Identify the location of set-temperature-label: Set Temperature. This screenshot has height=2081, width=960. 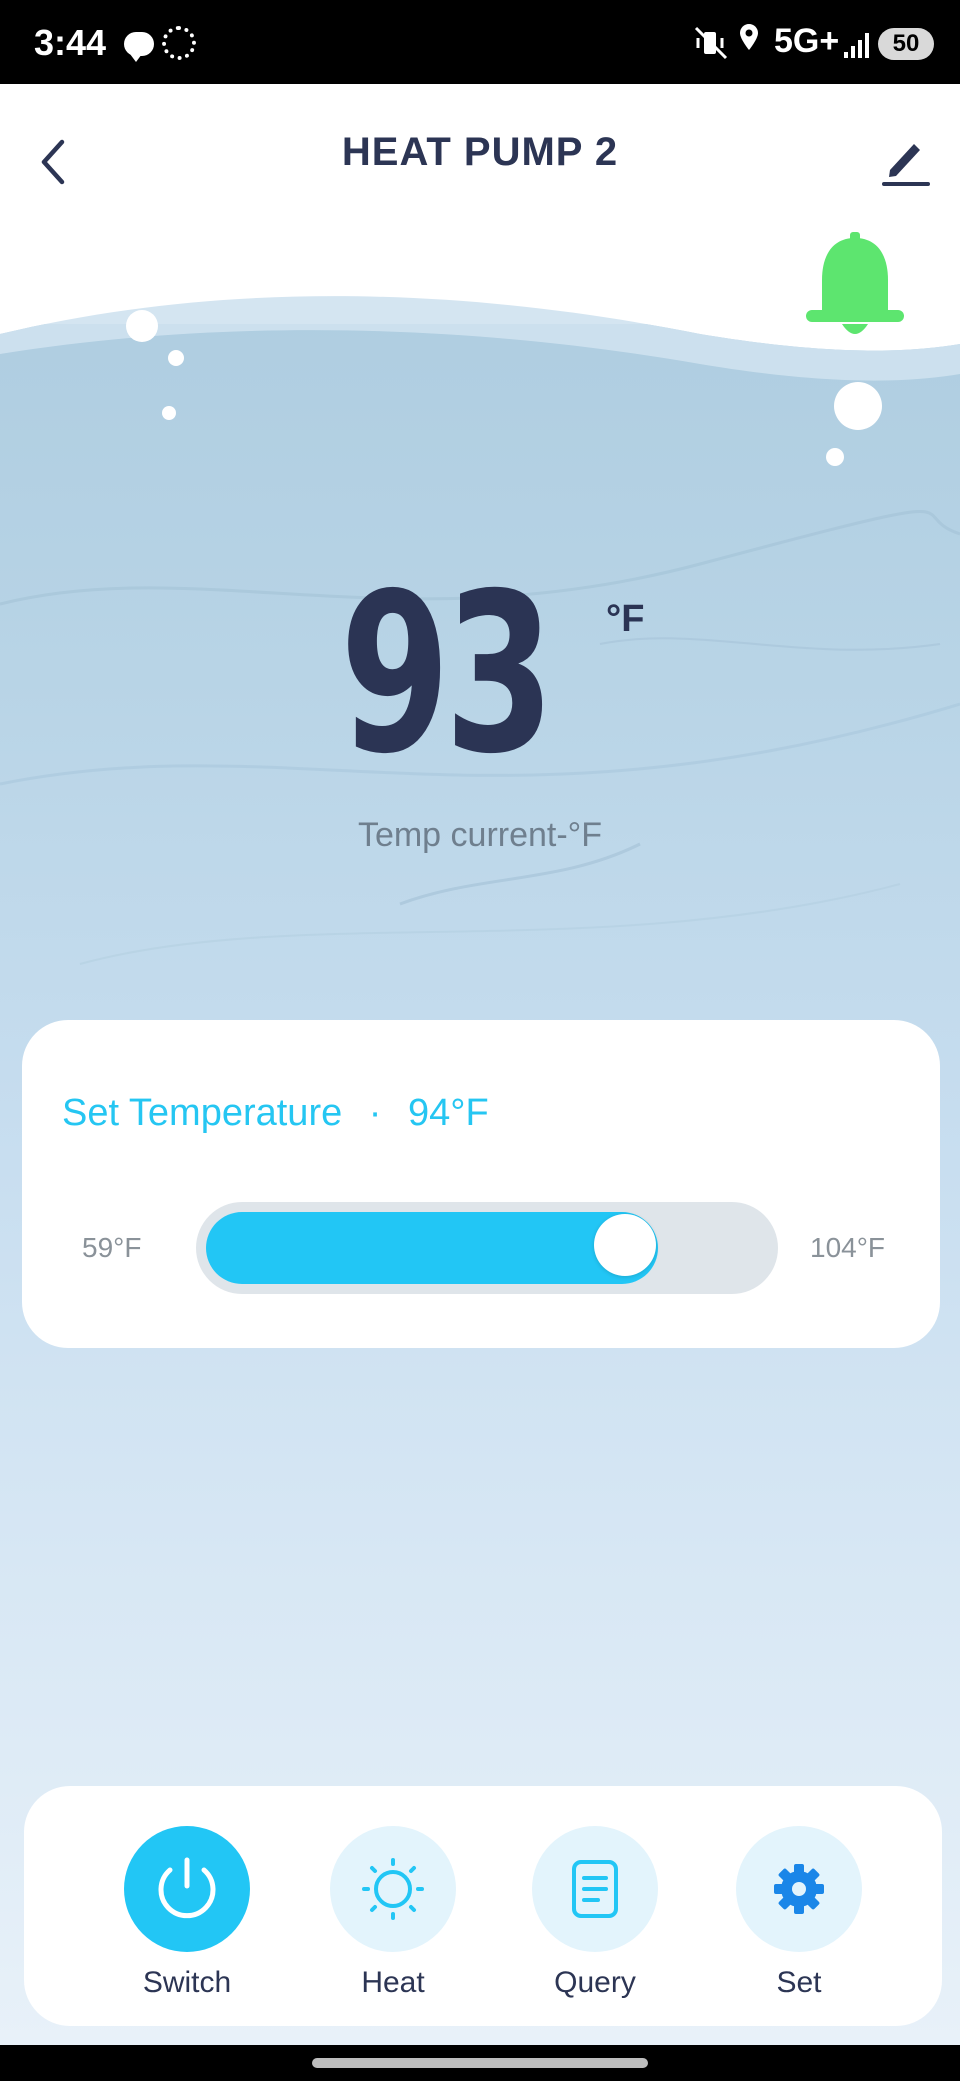
(202, 1113).